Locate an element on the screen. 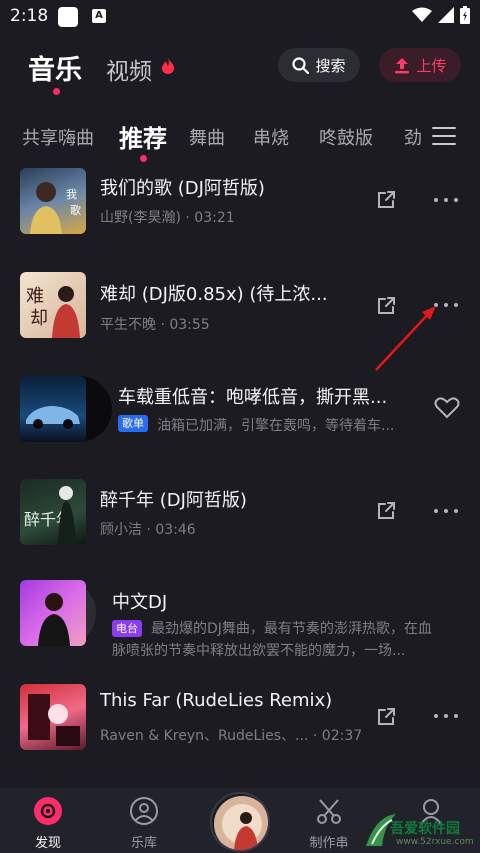  nav-create-label: 制作串 is located at coordinates (329, 843).